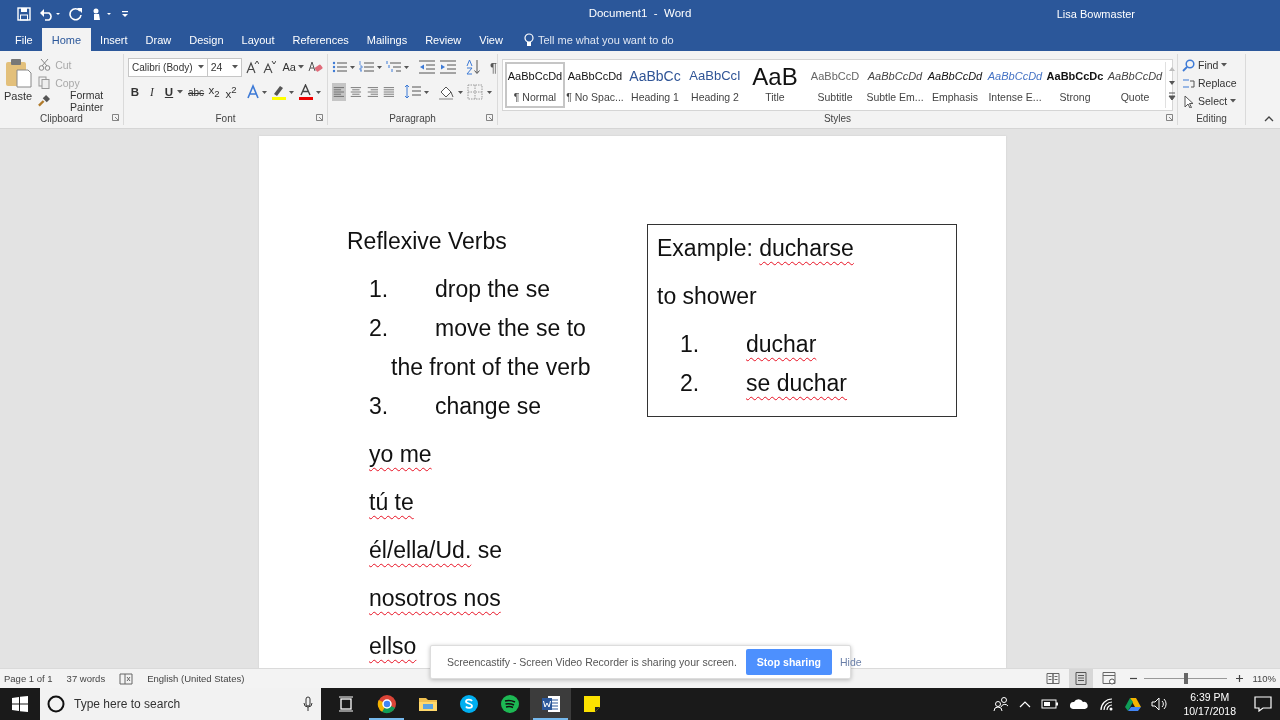 This screenshot has width=1280, height=720. Describe the element at coordinates (1095, 14) in the screenshot. I see `user-name: Lisa Bowmaster` at that location.